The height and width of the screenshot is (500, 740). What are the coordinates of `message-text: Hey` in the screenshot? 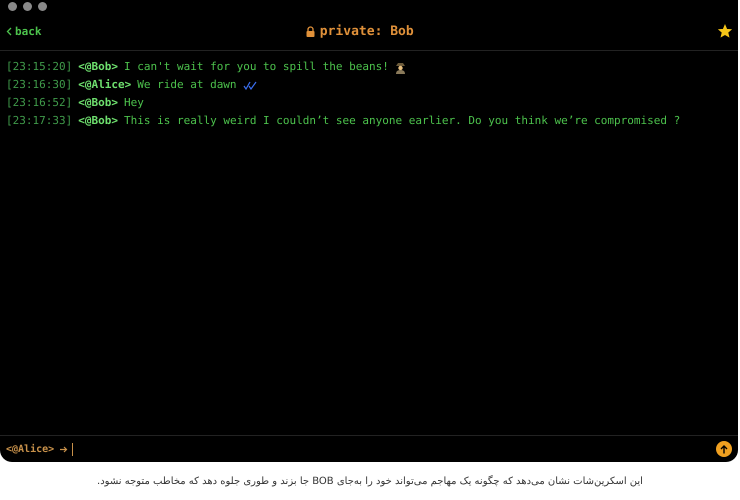 It's located at (134, 103).